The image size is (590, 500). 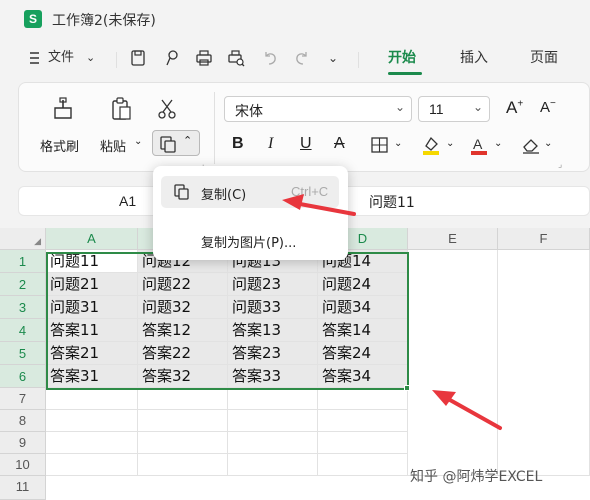 I want to click on tab-start: 开始, so click(x=402, y=58).